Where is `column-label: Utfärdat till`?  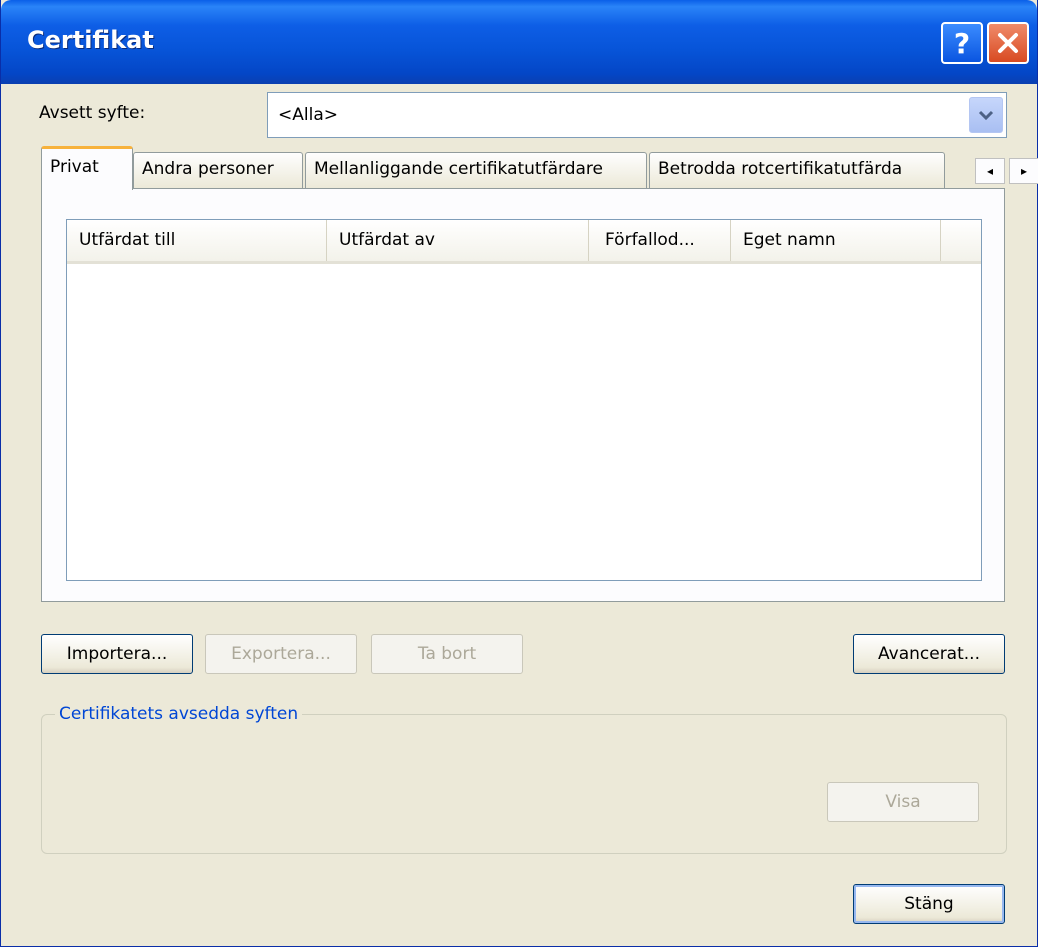
column-label: Utfärdat till is located at coordinates (127, 240).